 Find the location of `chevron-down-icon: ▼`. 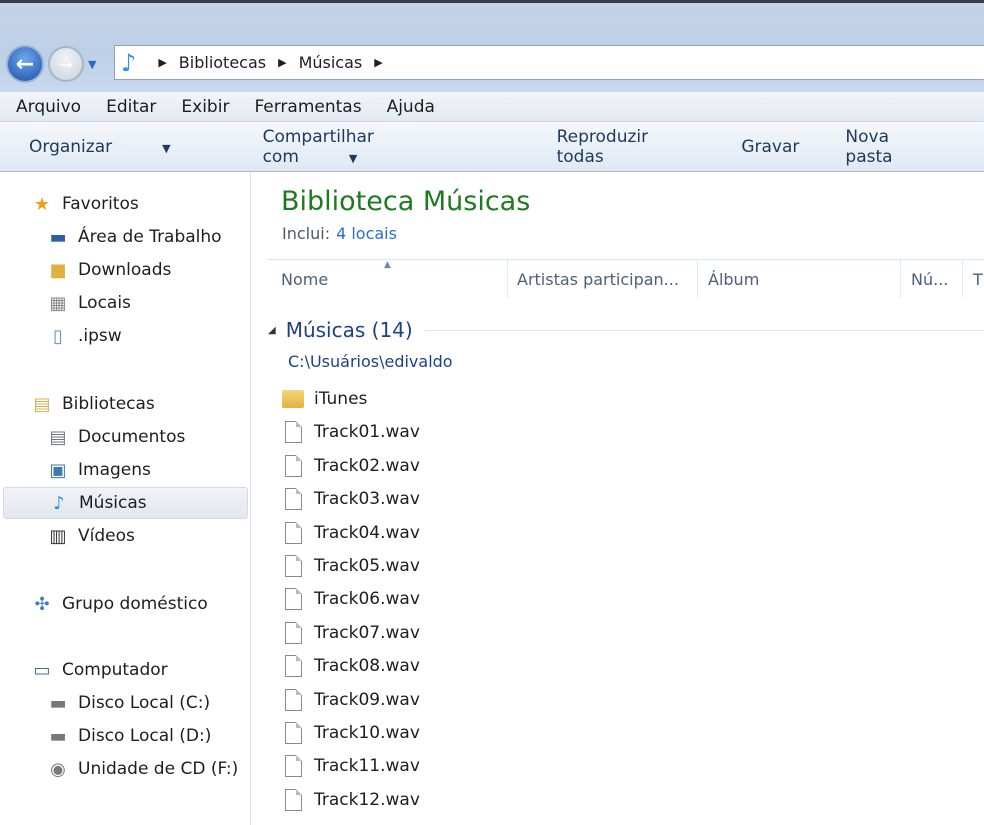

chevron-down-icon: ▼ is located at coordinates (166, 148).